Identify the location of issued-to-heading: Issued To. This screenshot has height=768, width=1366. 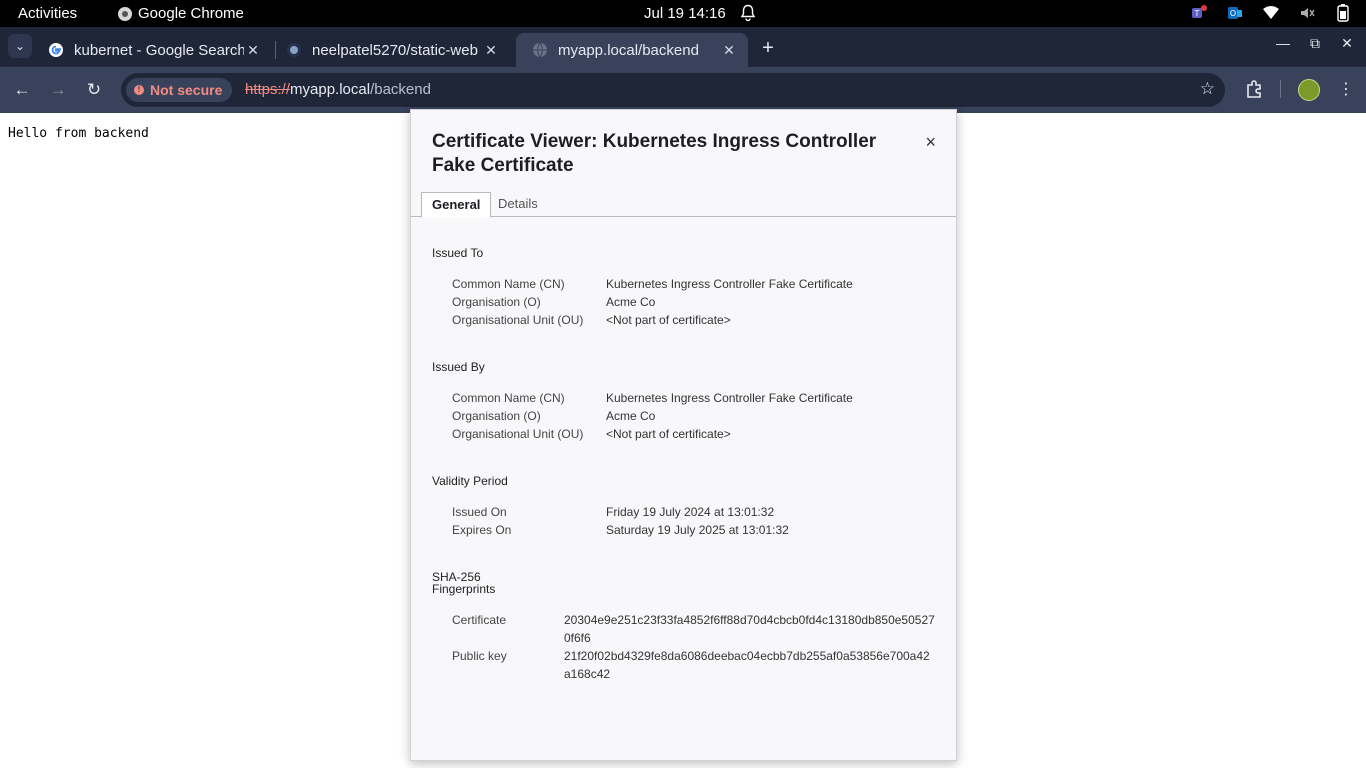
(458, 253).